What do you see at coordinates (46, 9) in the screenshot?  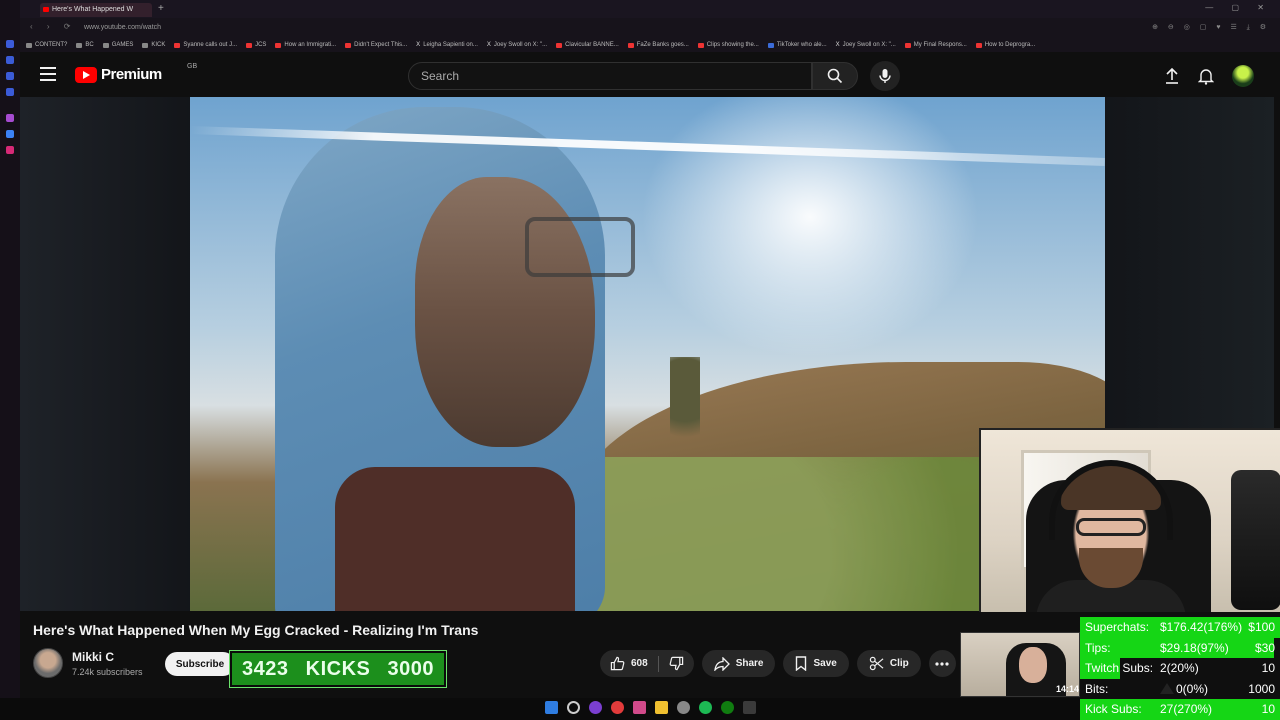 I see `youtube-favicon-icon` at bounding box center [46, 9].